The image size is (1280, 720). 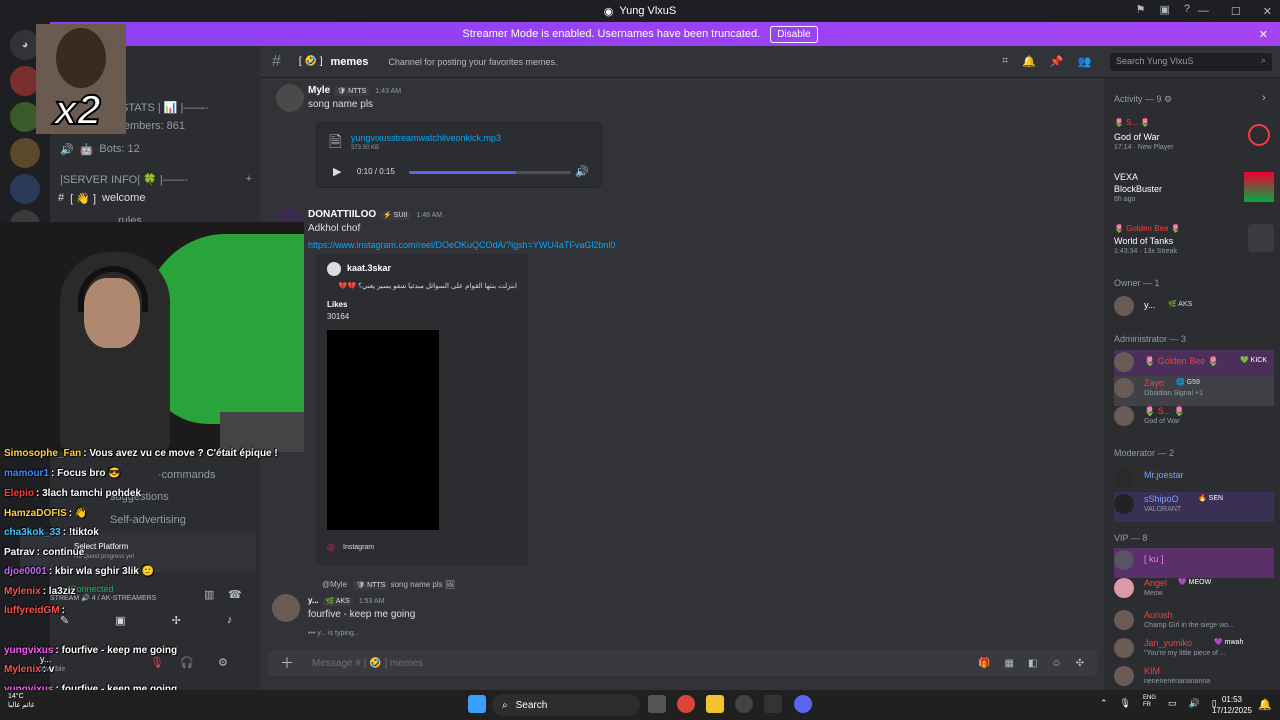 What do you see at coordinates (1032, 663) in the screenshot?
I see `sticker-icon: ◧` at bounding box center [1032, 663].